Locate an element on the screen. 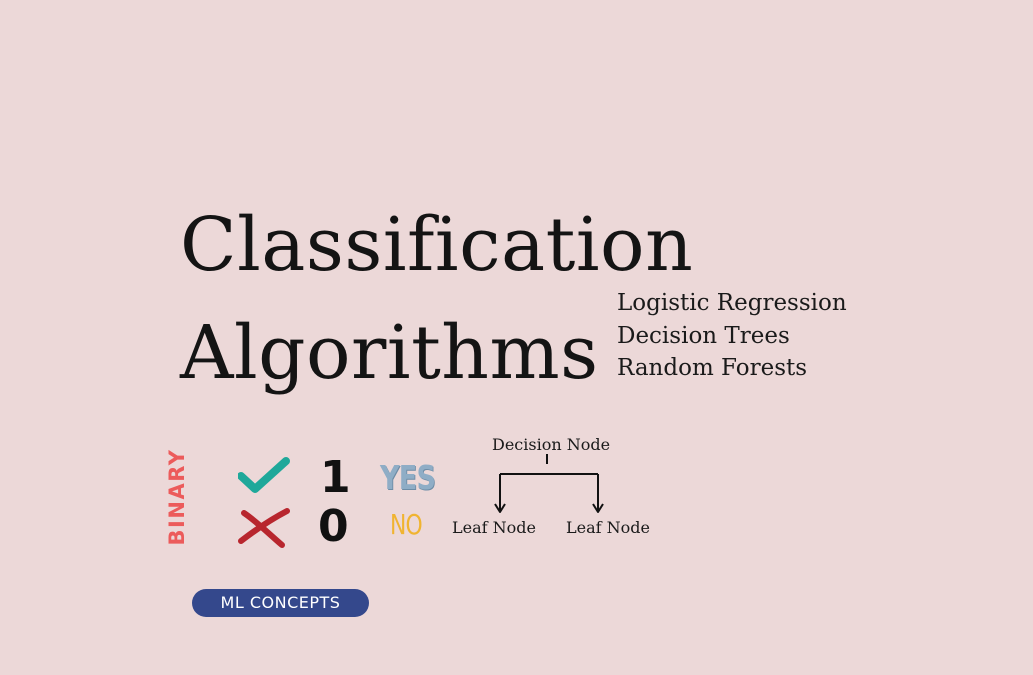 This screenshot has height=675, width=1033. algorithm-item-decision-trees: Decision Trees is located at coordinates (703, 335).